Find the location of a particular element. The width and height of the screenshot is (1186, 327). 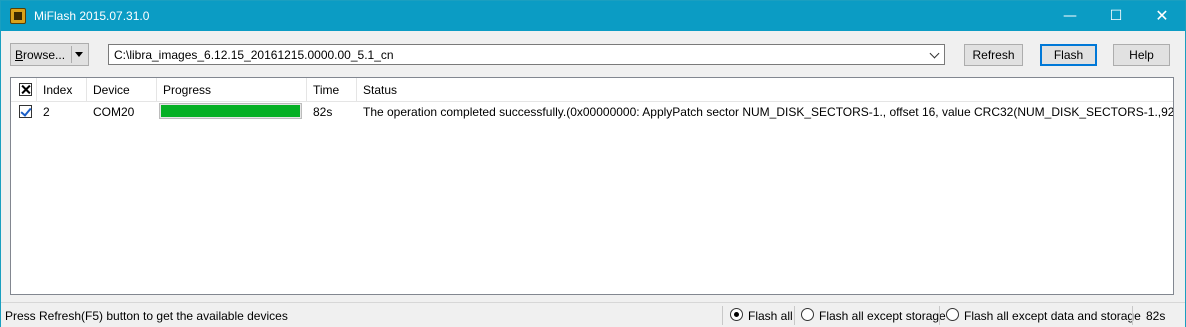

close-button: ✕ is located at coordinates (1162, 16).